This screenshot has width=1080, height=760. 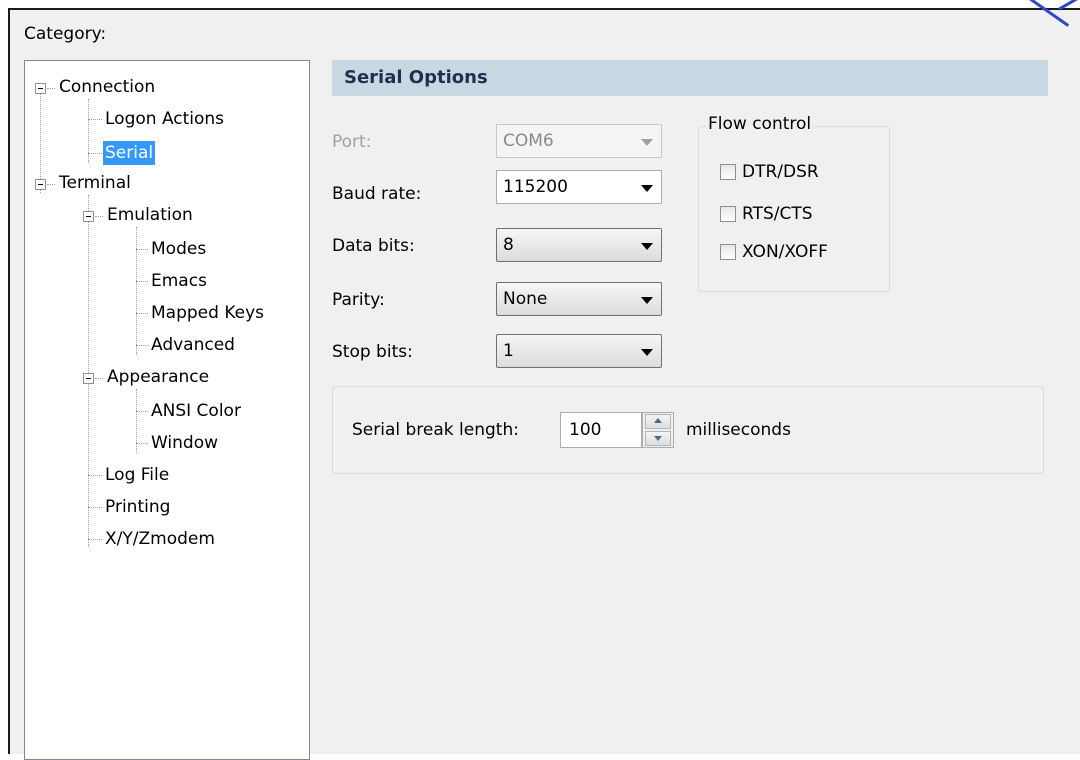 I want to click on baud-rate-label: Baud rate:, so click(x=377, y=194).